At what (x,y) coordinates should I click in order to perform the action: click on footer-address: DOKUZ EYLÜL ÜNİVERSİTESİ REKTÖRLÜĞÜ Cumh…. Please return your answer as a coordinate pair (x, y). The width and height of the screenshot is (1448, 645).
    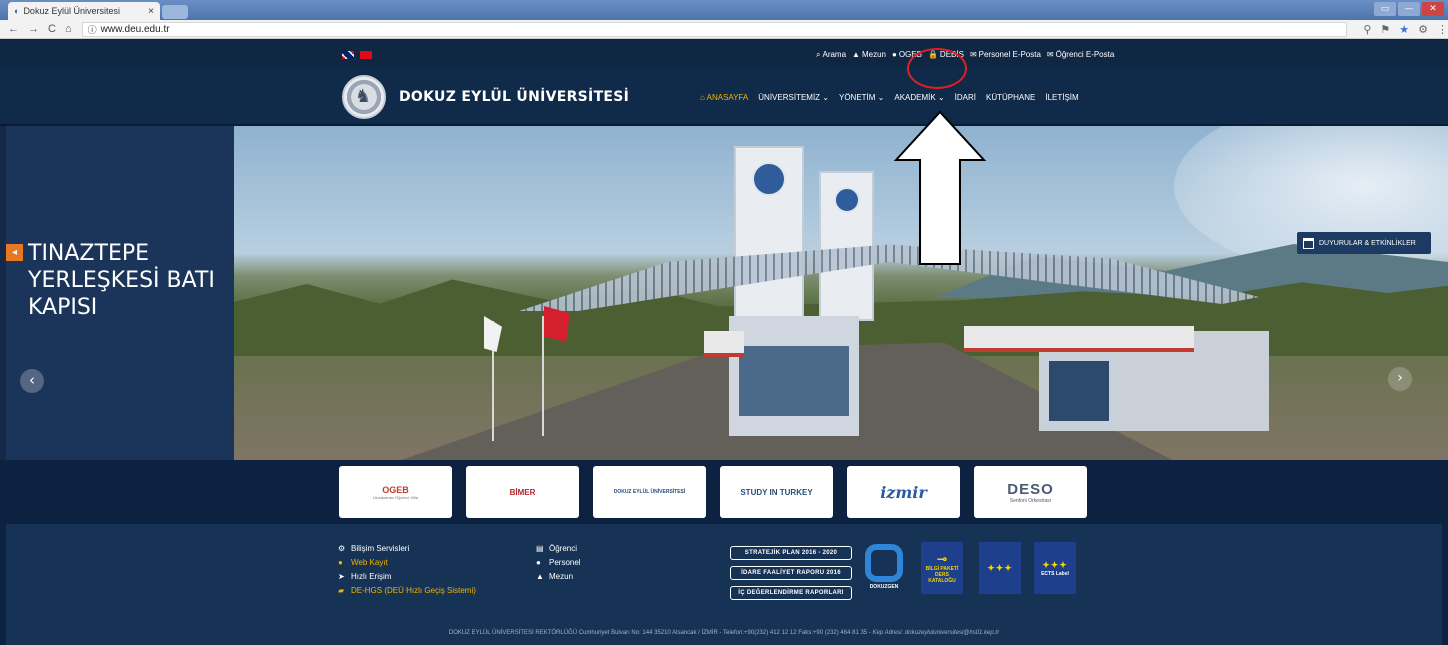
    Looking at the image, I should click on (724, 633).